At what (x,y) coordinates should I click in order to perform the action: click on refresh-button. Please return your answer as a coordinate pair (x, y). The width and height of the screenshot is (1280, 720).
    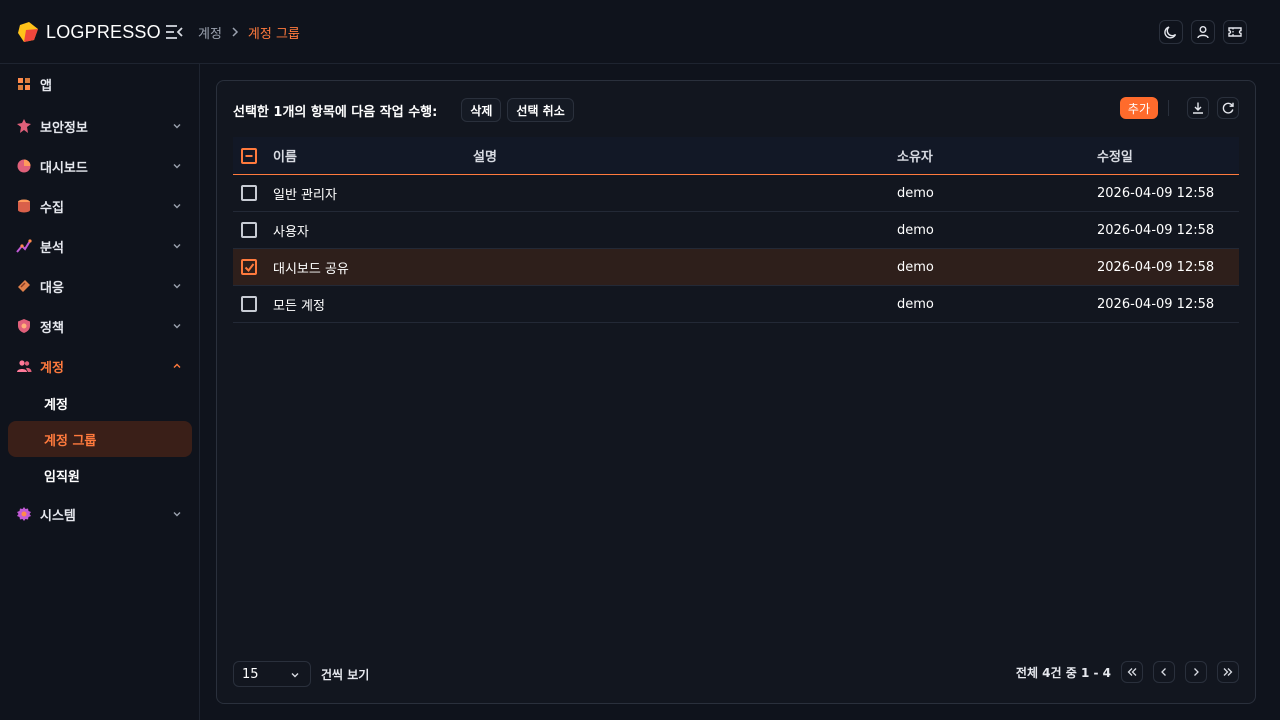
    Looking at the image, I should click on (1228, 108).